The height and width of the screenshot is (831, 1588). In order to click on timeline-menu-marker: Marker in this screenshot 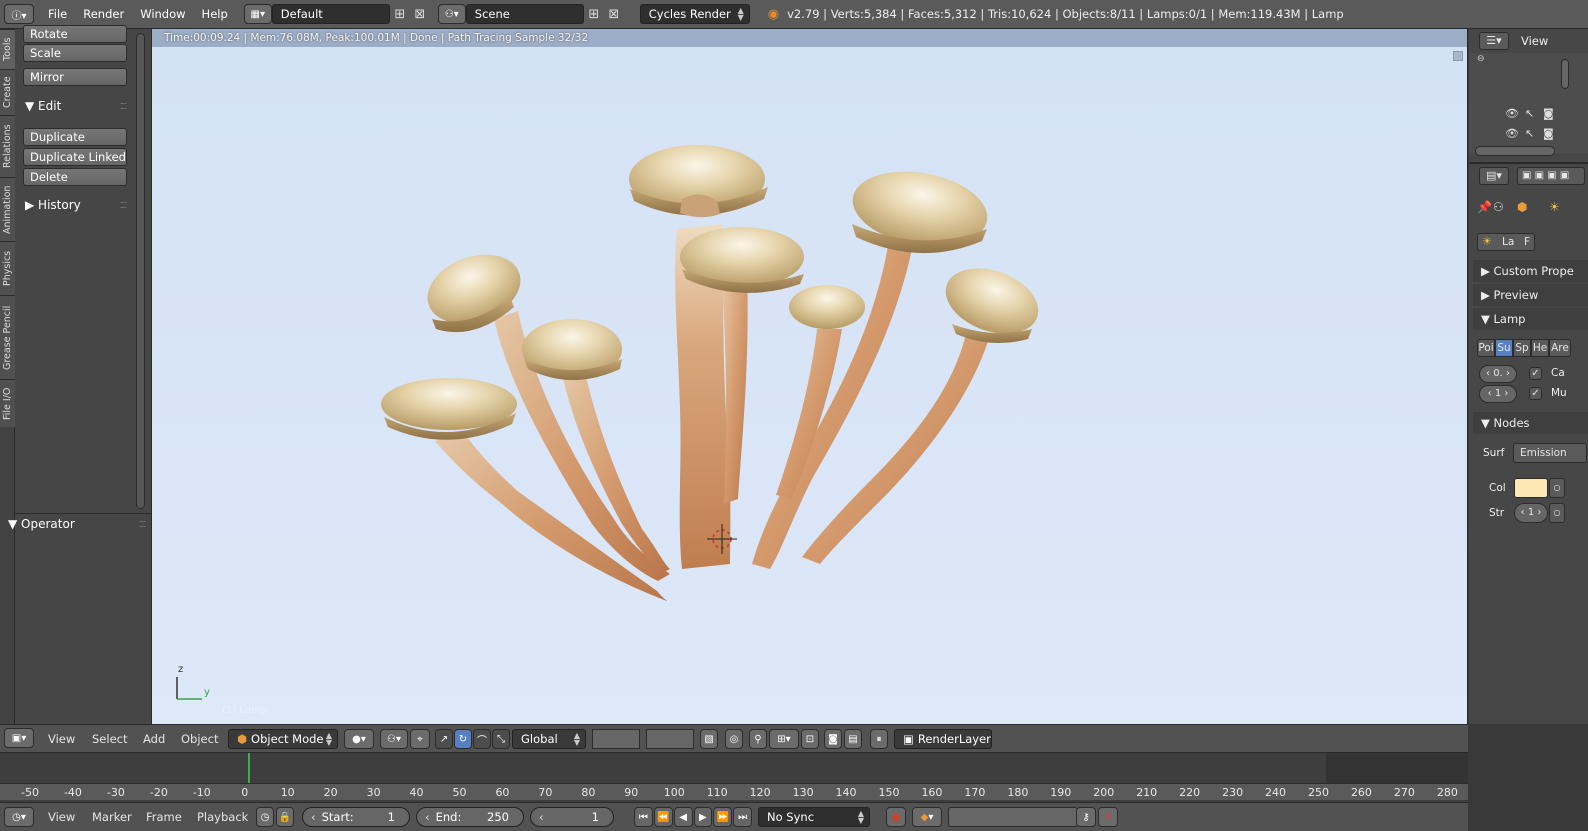, I will do `click(112, 817)`.